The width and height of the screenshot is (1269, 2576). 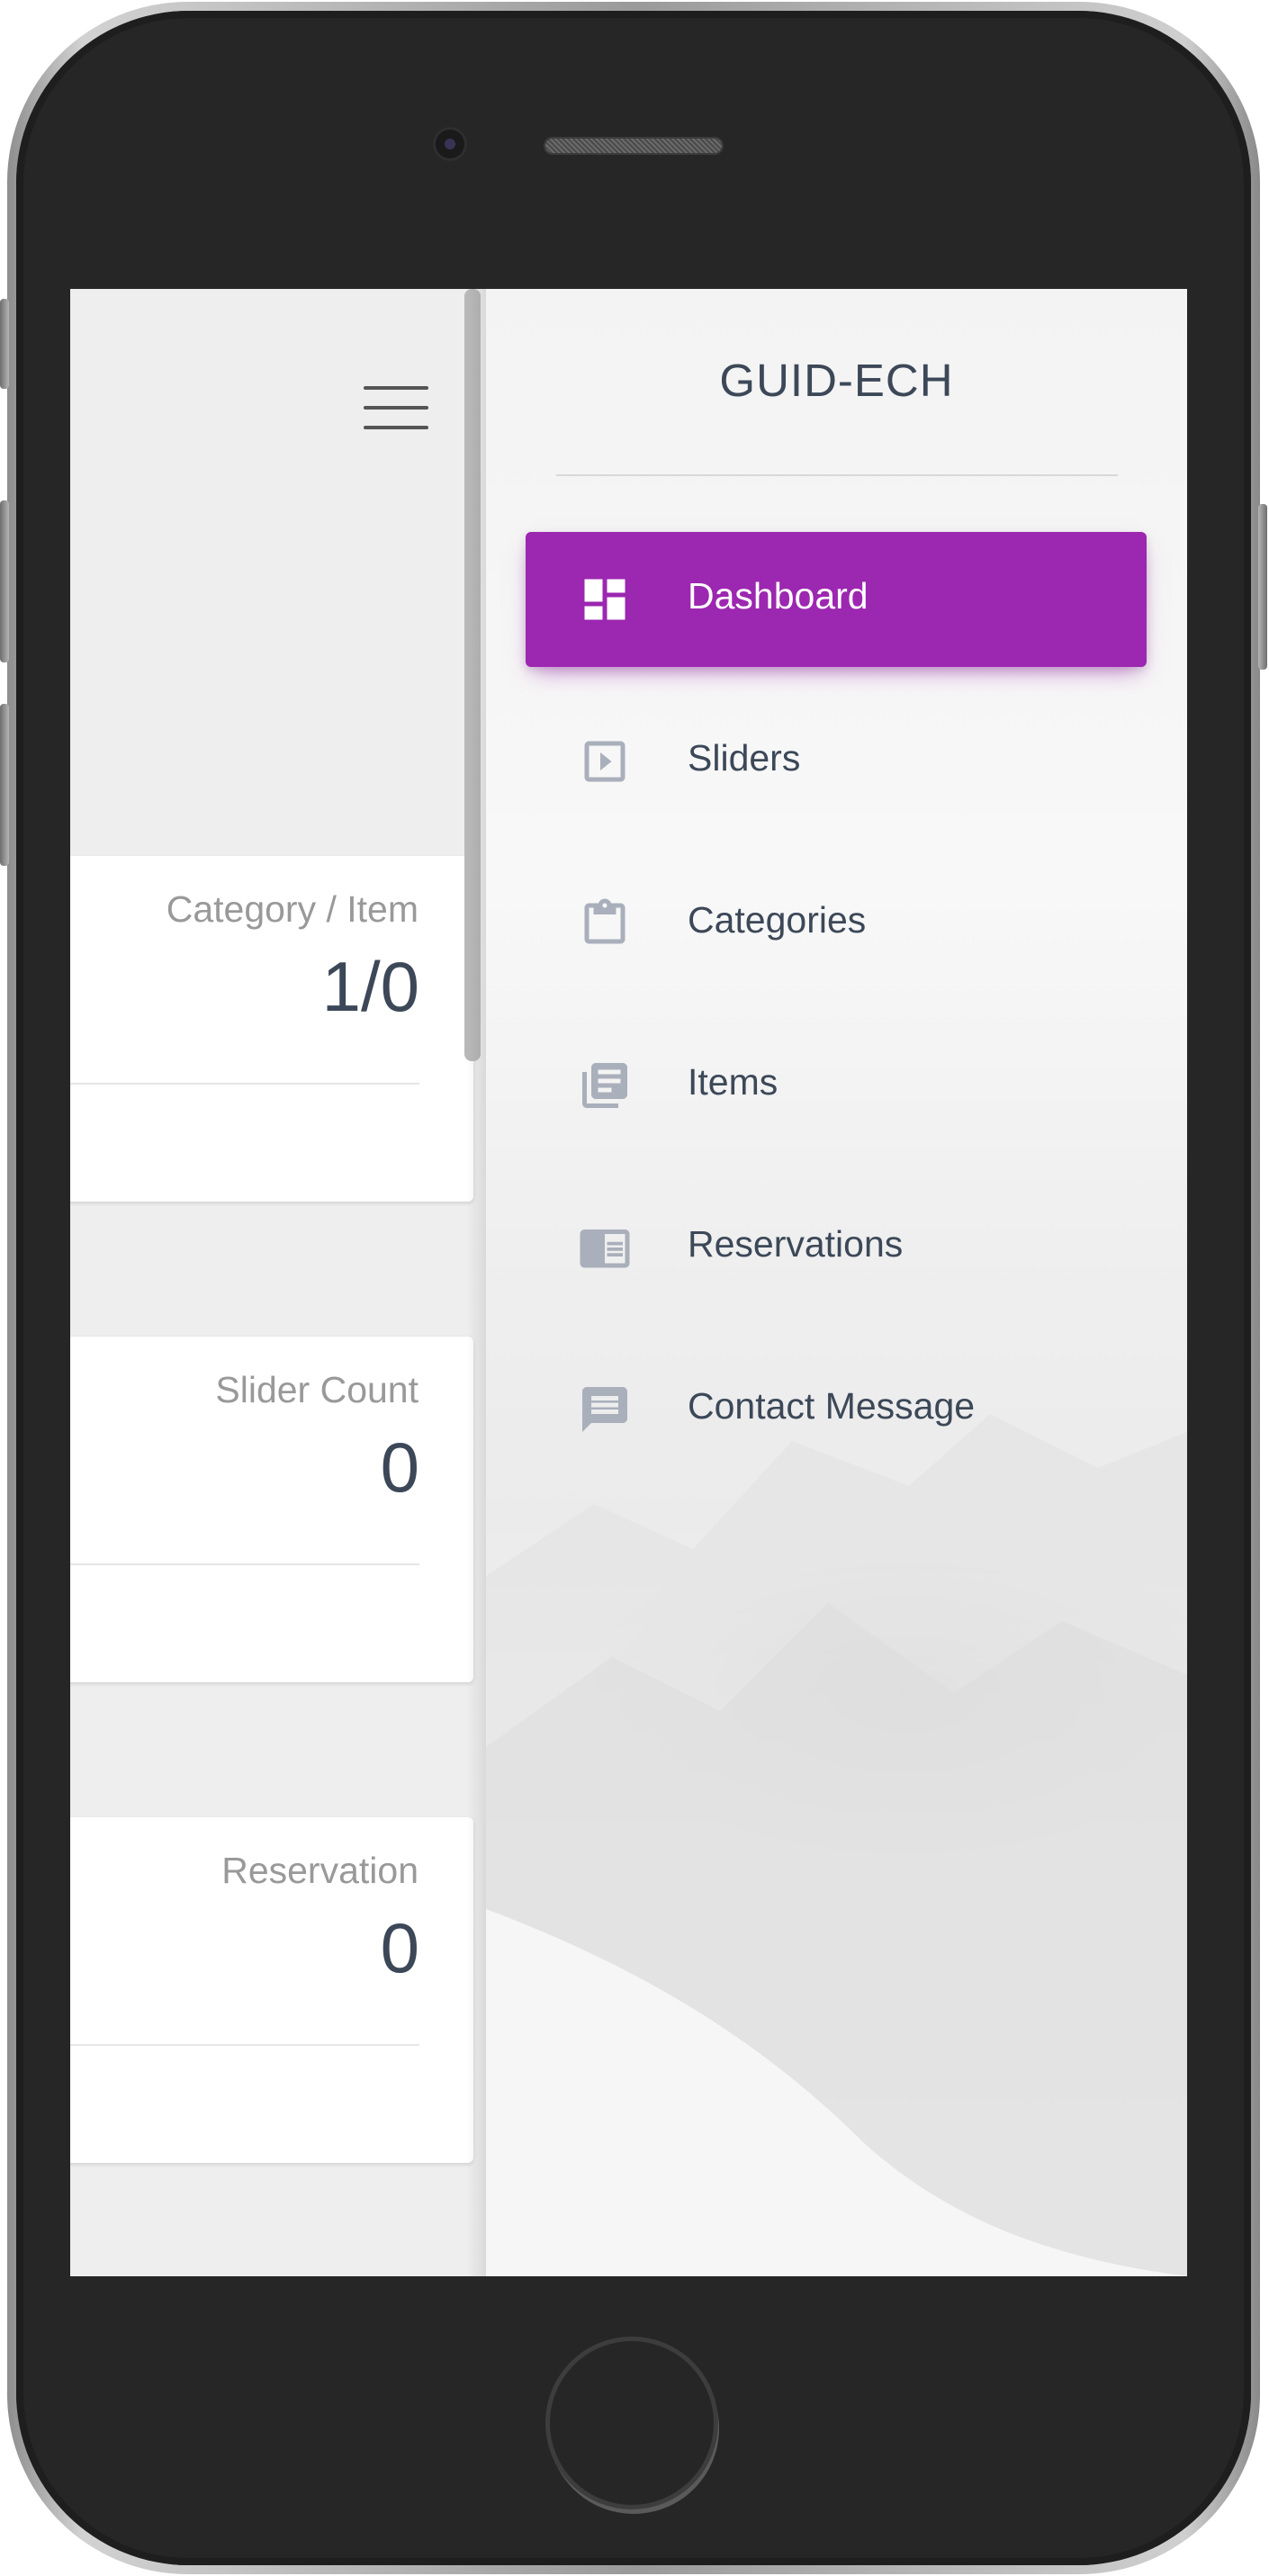 What do you see at coordinates (4, 581) in the screenshot?
I see `volume-up-button` at bounding box center [4, 581].